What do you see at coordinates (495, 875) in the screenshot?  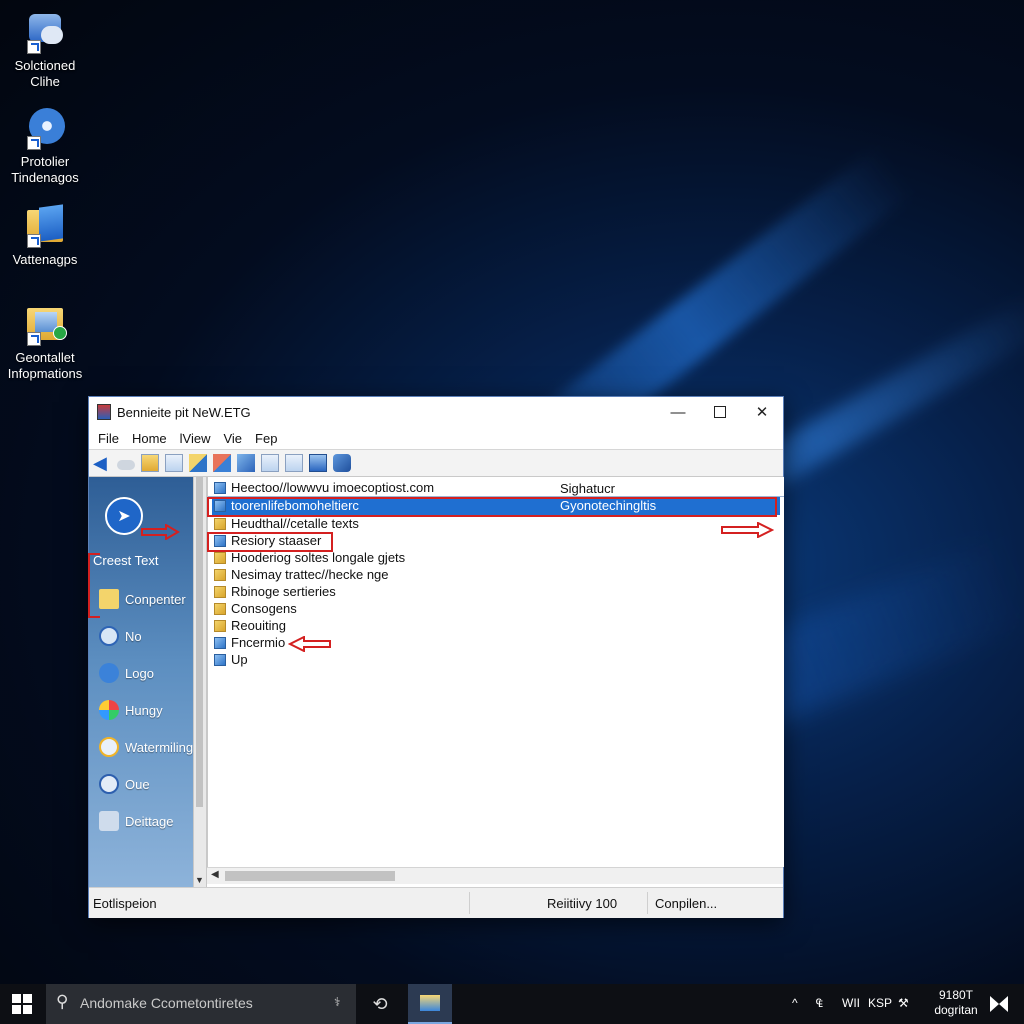 I see `horizontal-scrollbar: ◀` at bounding box center [495, 875].